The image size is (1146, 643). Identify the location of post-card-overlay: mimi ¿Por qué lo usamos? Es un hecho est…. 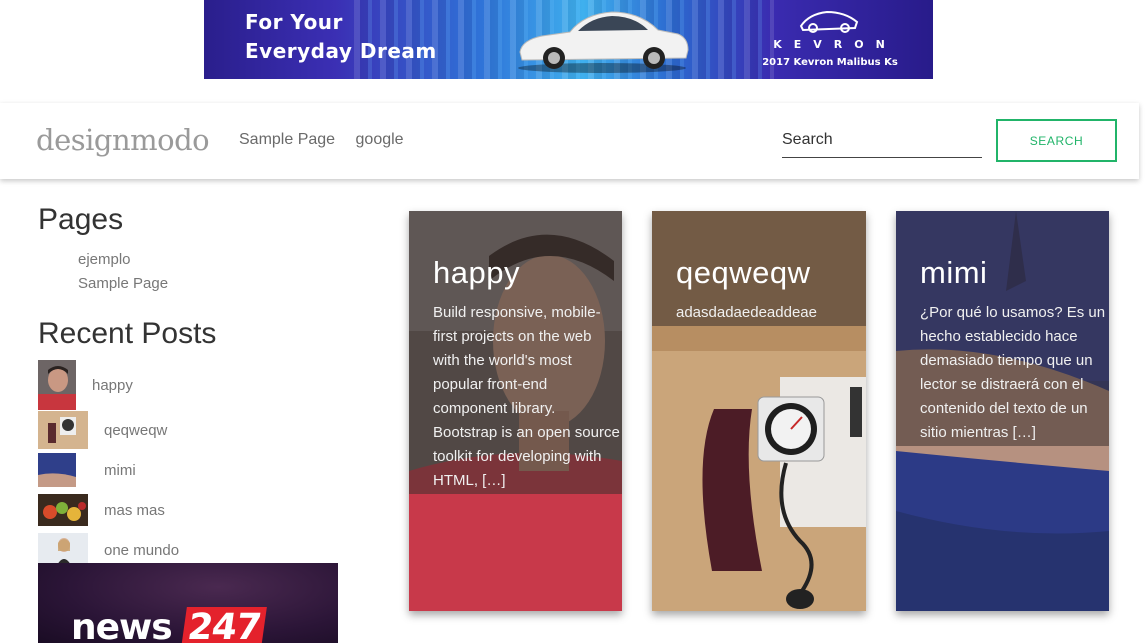
(1002, 328).